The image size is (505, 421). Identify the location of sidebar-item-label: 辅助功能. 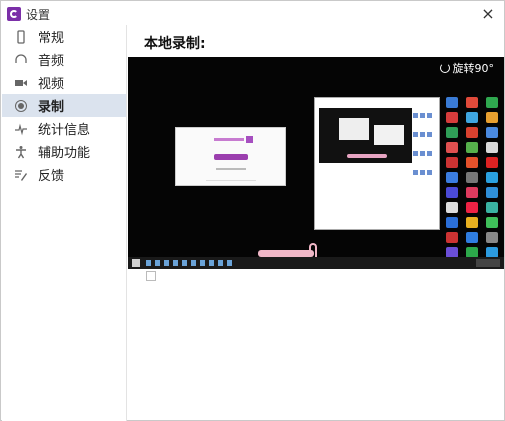
(64, 153).